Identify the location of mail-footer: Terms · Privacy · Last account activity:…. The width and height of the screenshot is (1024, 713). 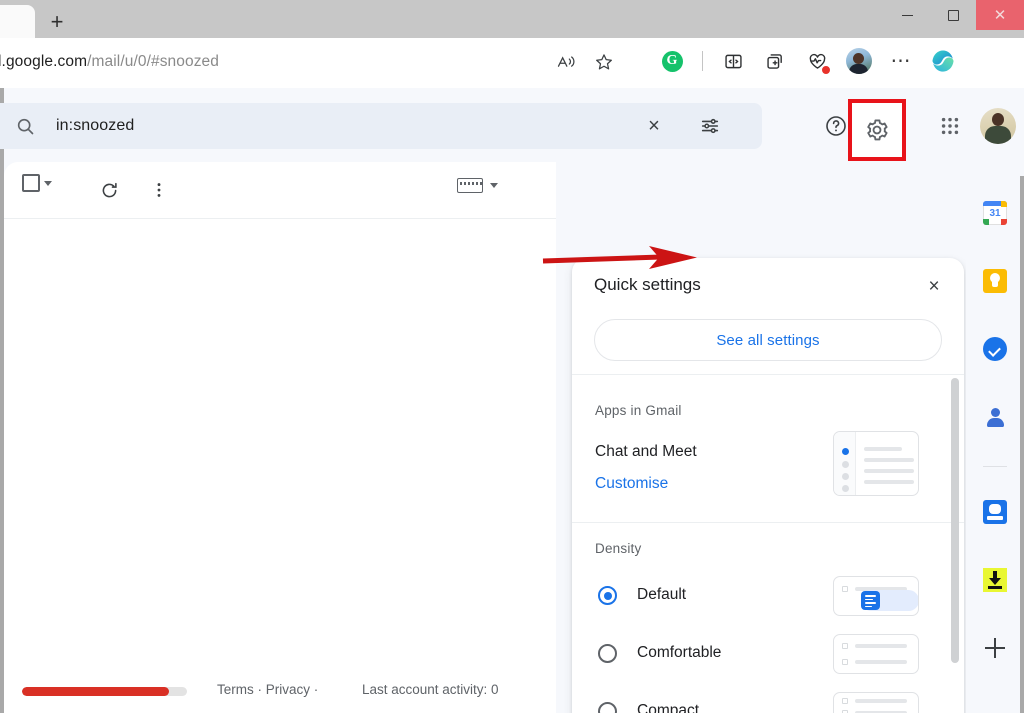
(280, 692).